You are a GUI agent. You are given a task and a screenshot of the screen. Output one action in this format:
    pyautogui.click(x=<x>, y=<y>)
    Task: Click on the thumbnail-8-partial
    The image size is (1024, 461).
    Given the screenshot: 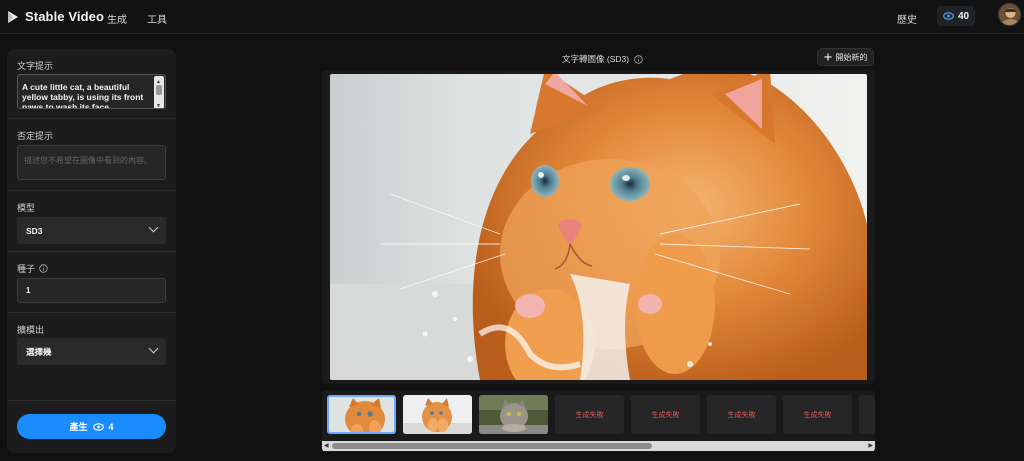 What is the action you would take?
    pyautogui.click(x=867, y=414)
    